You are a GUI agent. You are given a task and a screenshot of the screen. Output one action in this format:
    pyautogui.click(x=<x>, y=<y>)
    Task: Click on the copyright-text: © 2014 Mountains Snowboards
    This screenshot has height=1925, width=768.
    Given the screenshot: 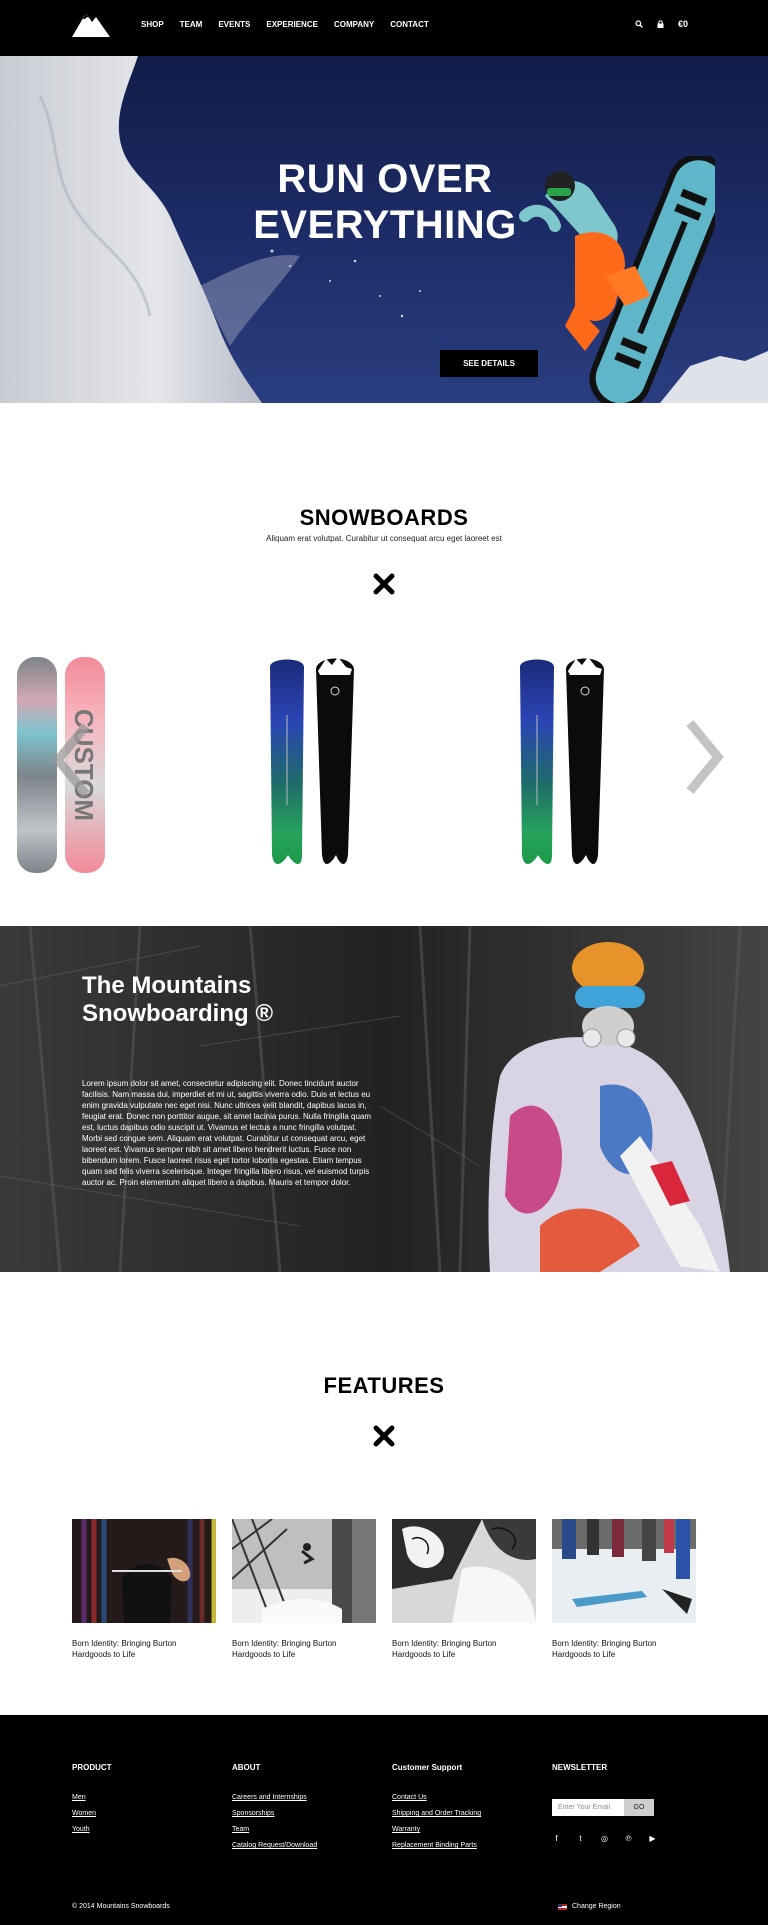 What is the action you would take?
    pyautogui.click(x=121, y=1906)
    